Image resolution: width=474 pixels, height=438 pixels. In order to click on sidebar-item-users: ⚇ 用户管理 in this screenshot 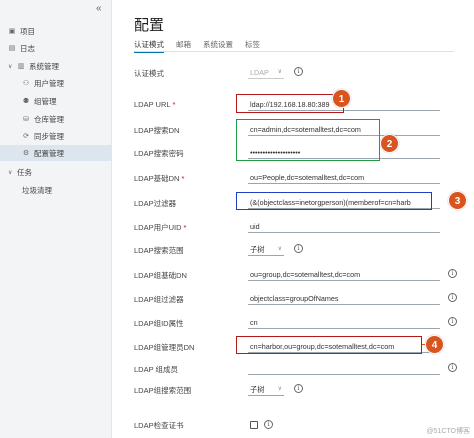, I will do `click(56, 83)`.